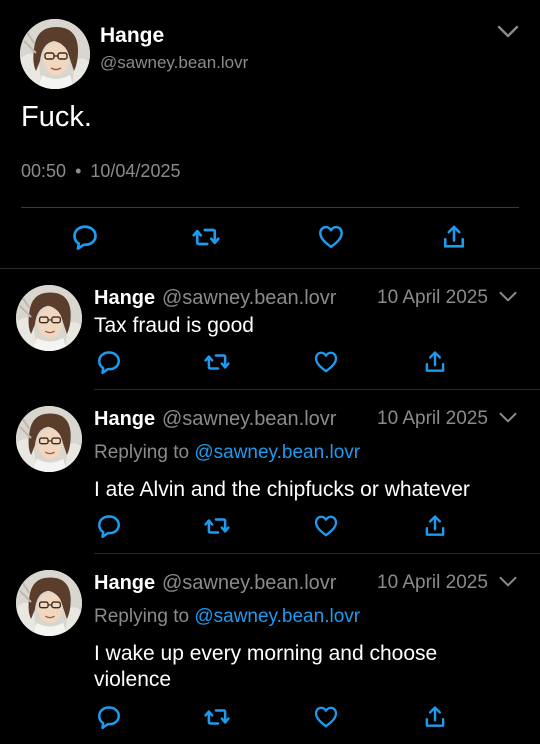 The width and height of the screenshot is (540, 744). I want to click on tweet-timestamp: 00:50 • 10/04/2025, so click(100, 171).